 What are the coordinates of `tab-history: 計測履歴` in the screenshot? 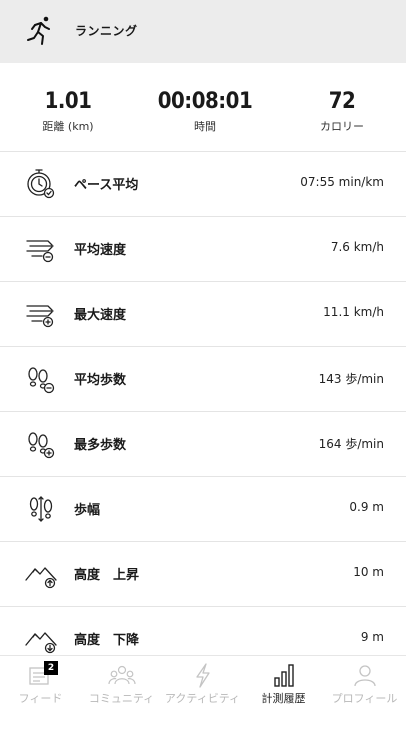 It's located at (283, 686).